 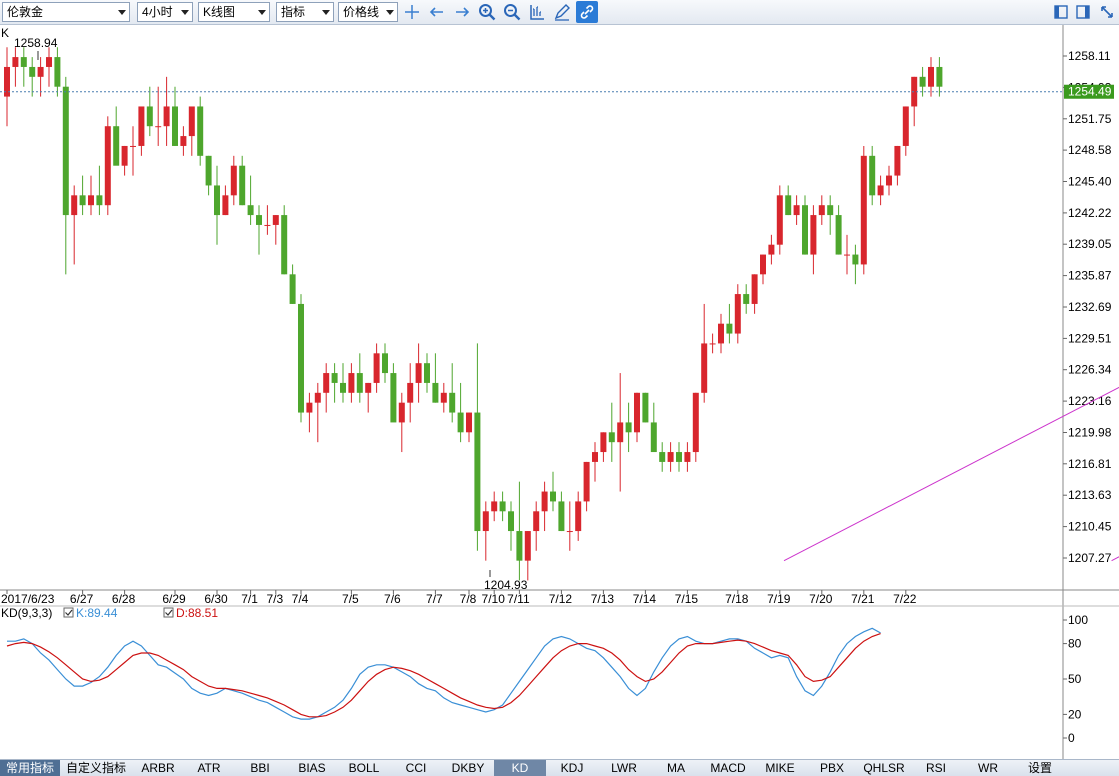 I want to click on tab-bias: BIAS, so click(x=312, y=768).